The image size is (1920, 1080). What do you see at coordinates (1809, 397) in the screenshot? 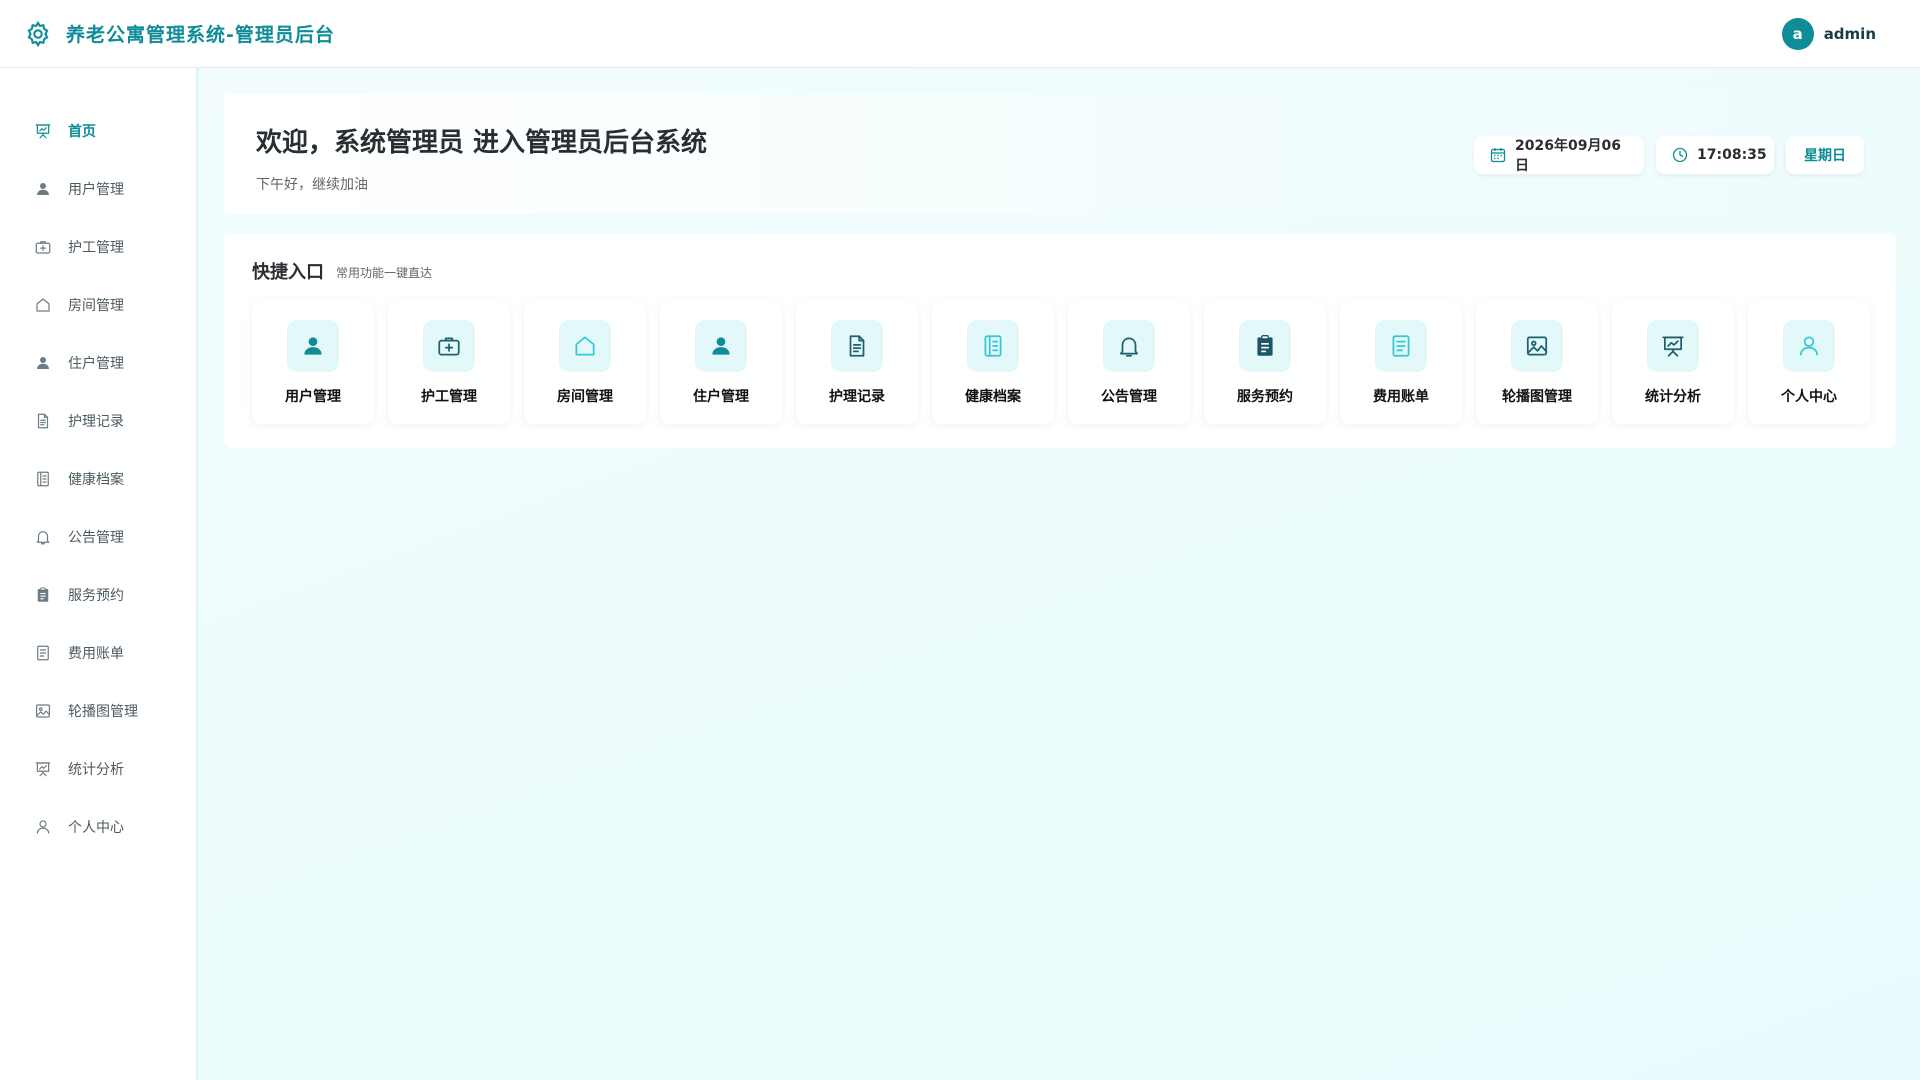
I see `quick-card-label: 个人中心` at bounding box center [1809, 397].